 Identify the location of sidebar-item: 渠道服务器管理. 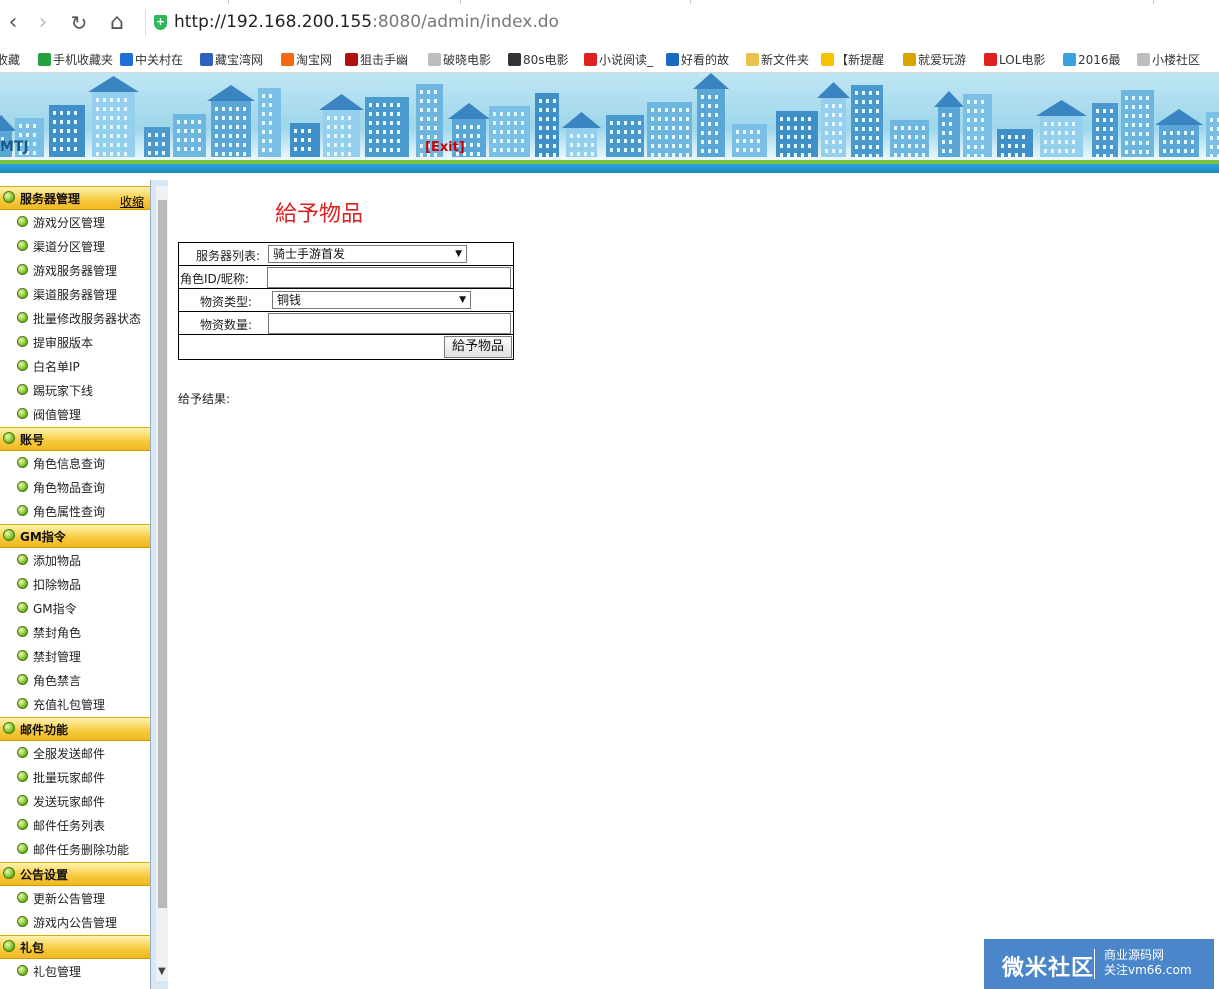
(75, 294).